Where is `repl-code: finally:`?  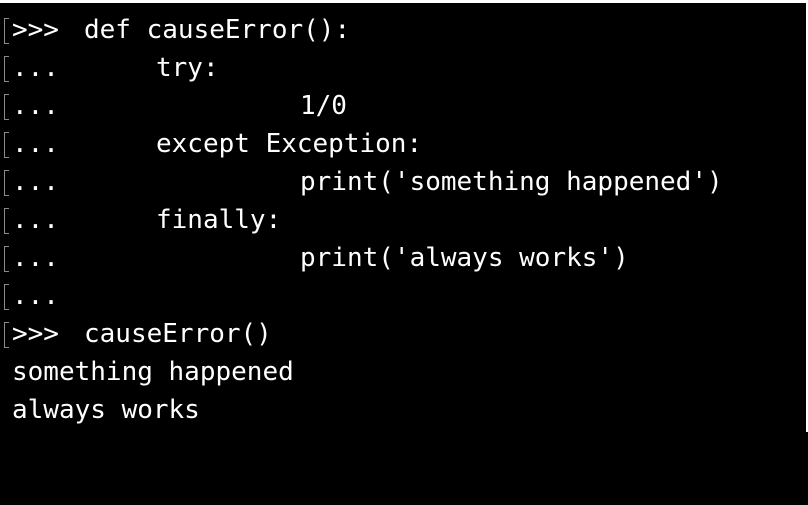
repl-code: finally: is located at coordinates (219, 220).